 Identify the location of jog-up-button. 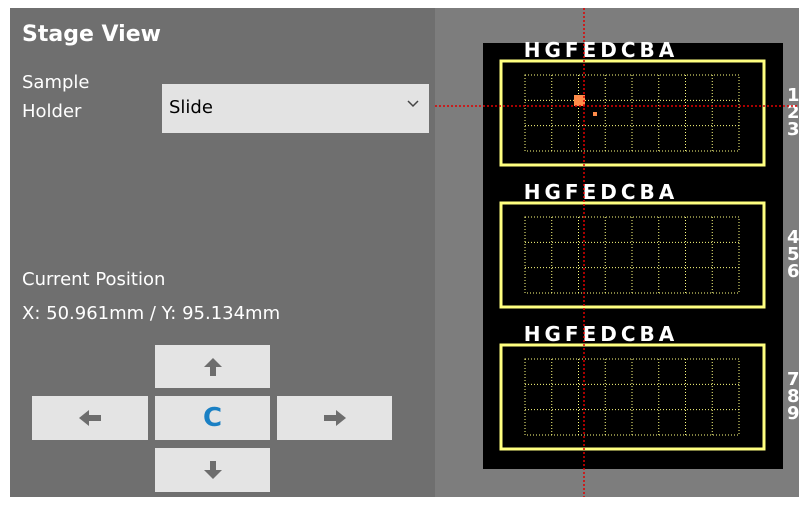
(212, 366).